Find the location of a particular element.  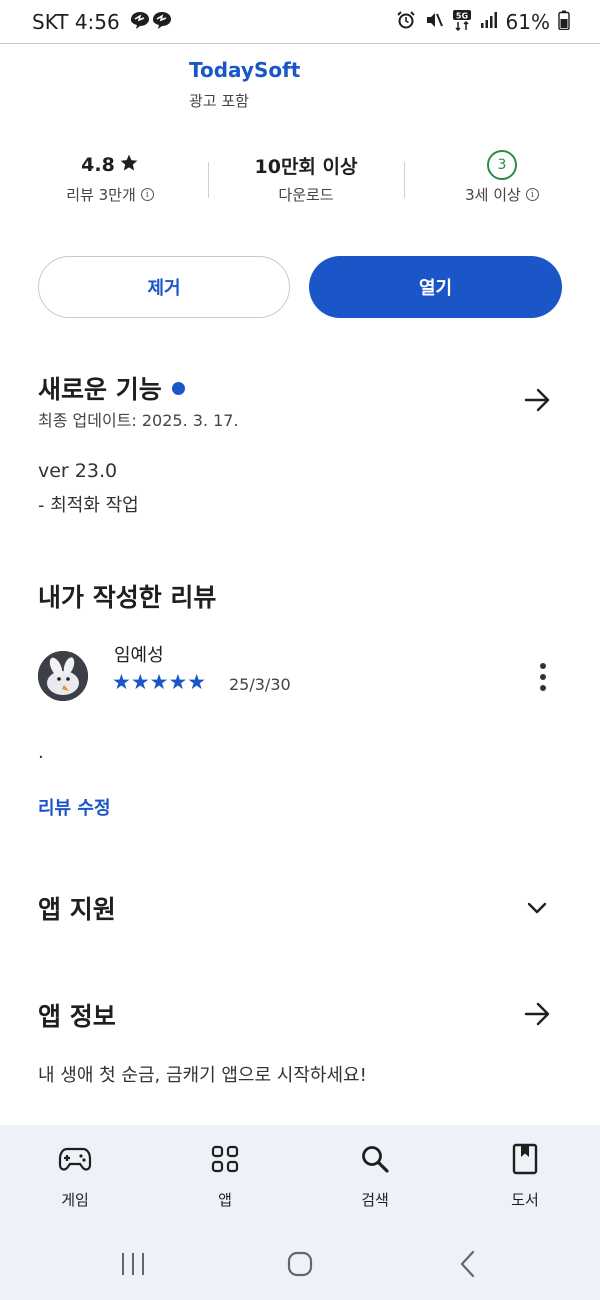

review-text: . is located at coordinates (41, 752).